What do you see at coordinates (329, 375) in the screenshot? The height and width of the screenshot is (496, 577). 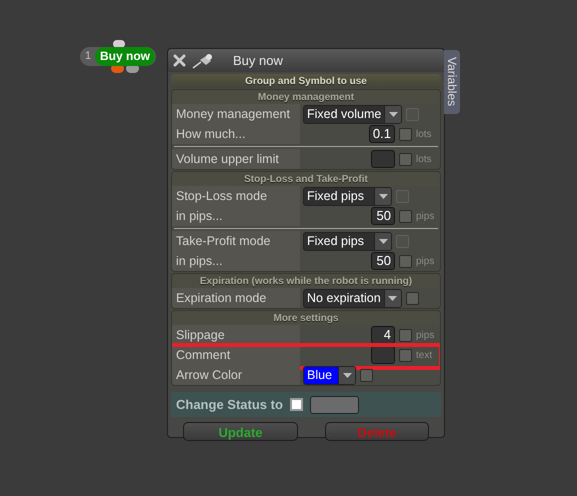 I see `dropdown: Blue` at bounding box center [329, 375].